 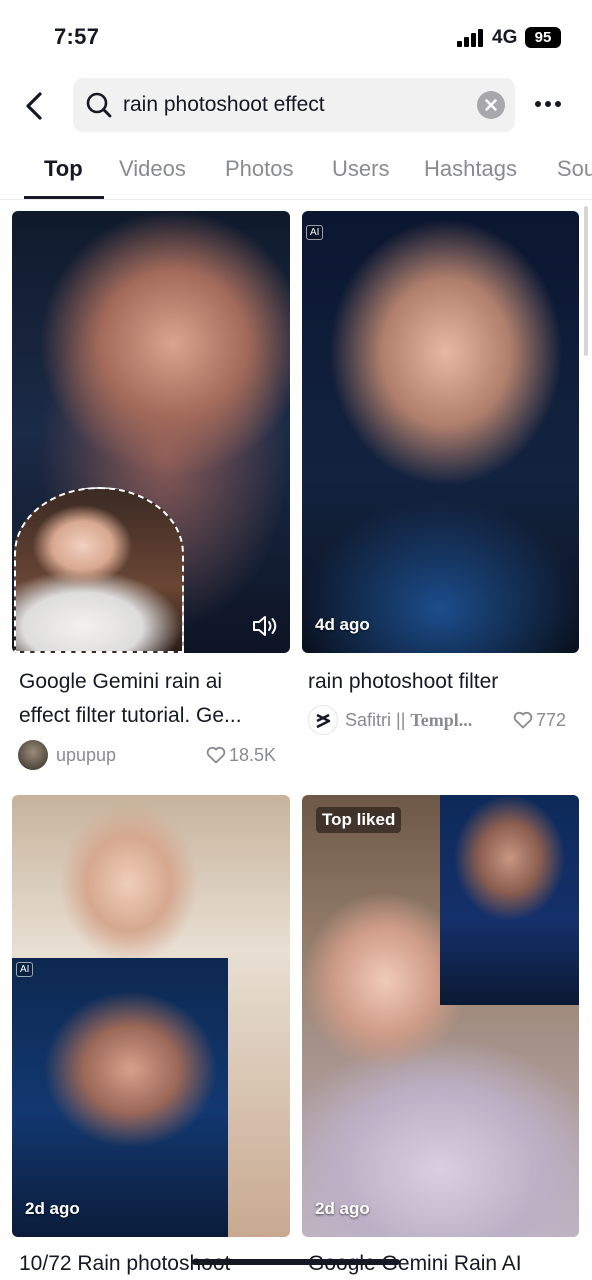 What do you see at coordinates (378, 720) in the screenshot?
I see `author-name-prefix: Safitri ||` at bounding box center [378, 720].